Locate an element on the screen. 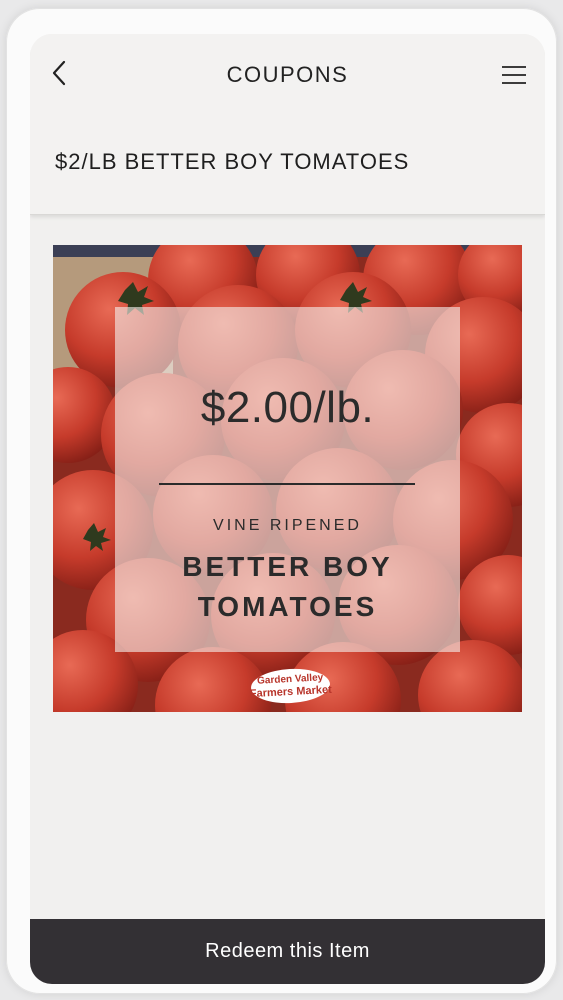 This screenshot has width=563, height=1000. divider-line is located at coordinates (287, 484).